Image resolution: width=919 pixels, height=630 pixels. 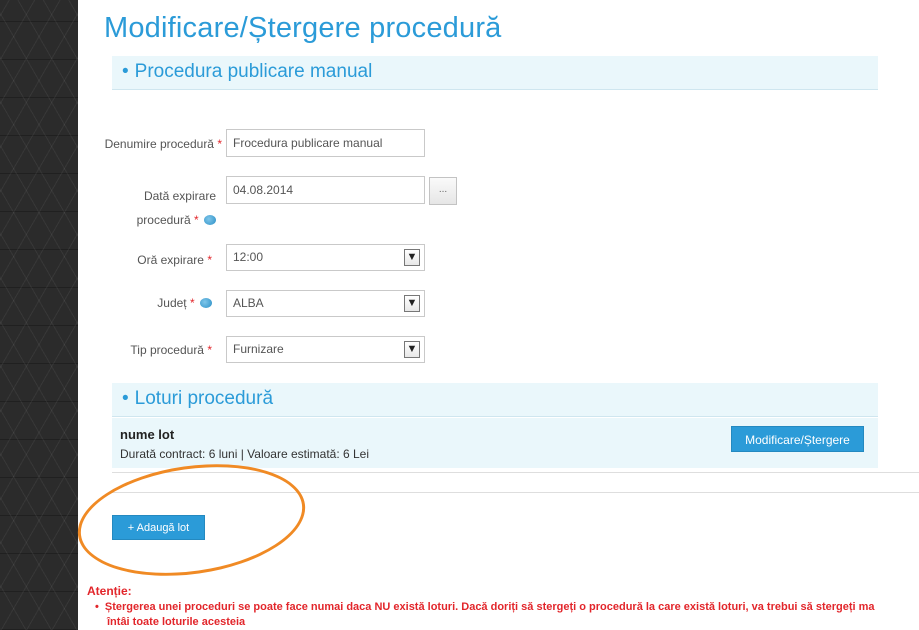 I want to click on procedure-name-label: Denumire procedură *, so click(x=163, y=144).